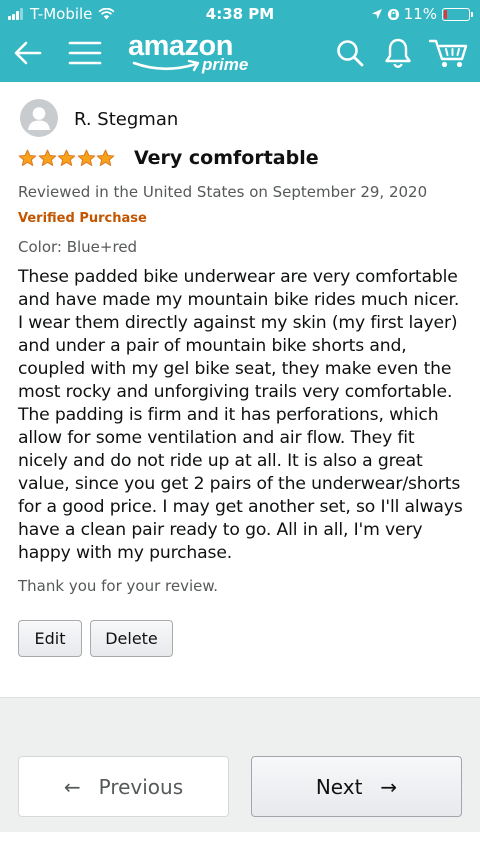  What do you see at coordinates (457, 14) in the screenshot?
I see `battery-icon` at bounding box center [457, 14].